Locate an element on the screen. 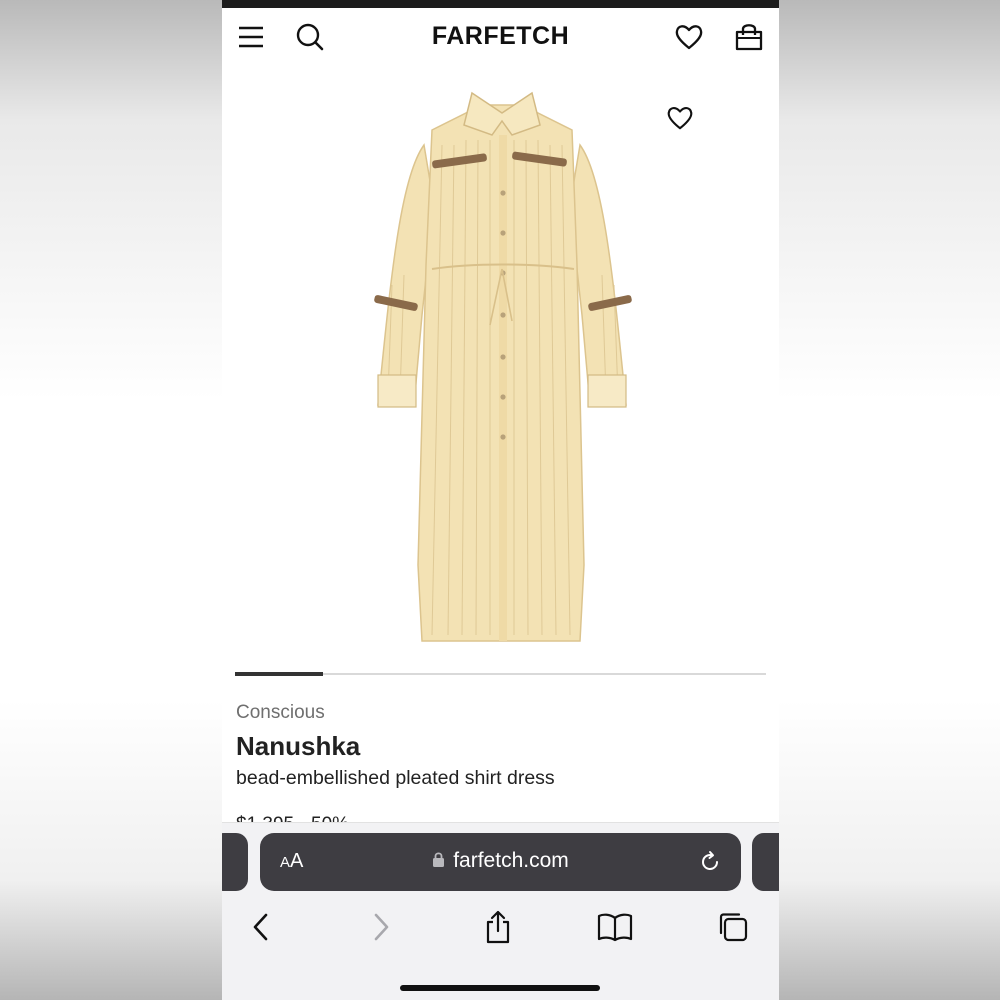  shopping-bag-icon is located at coordinates (749, 37).